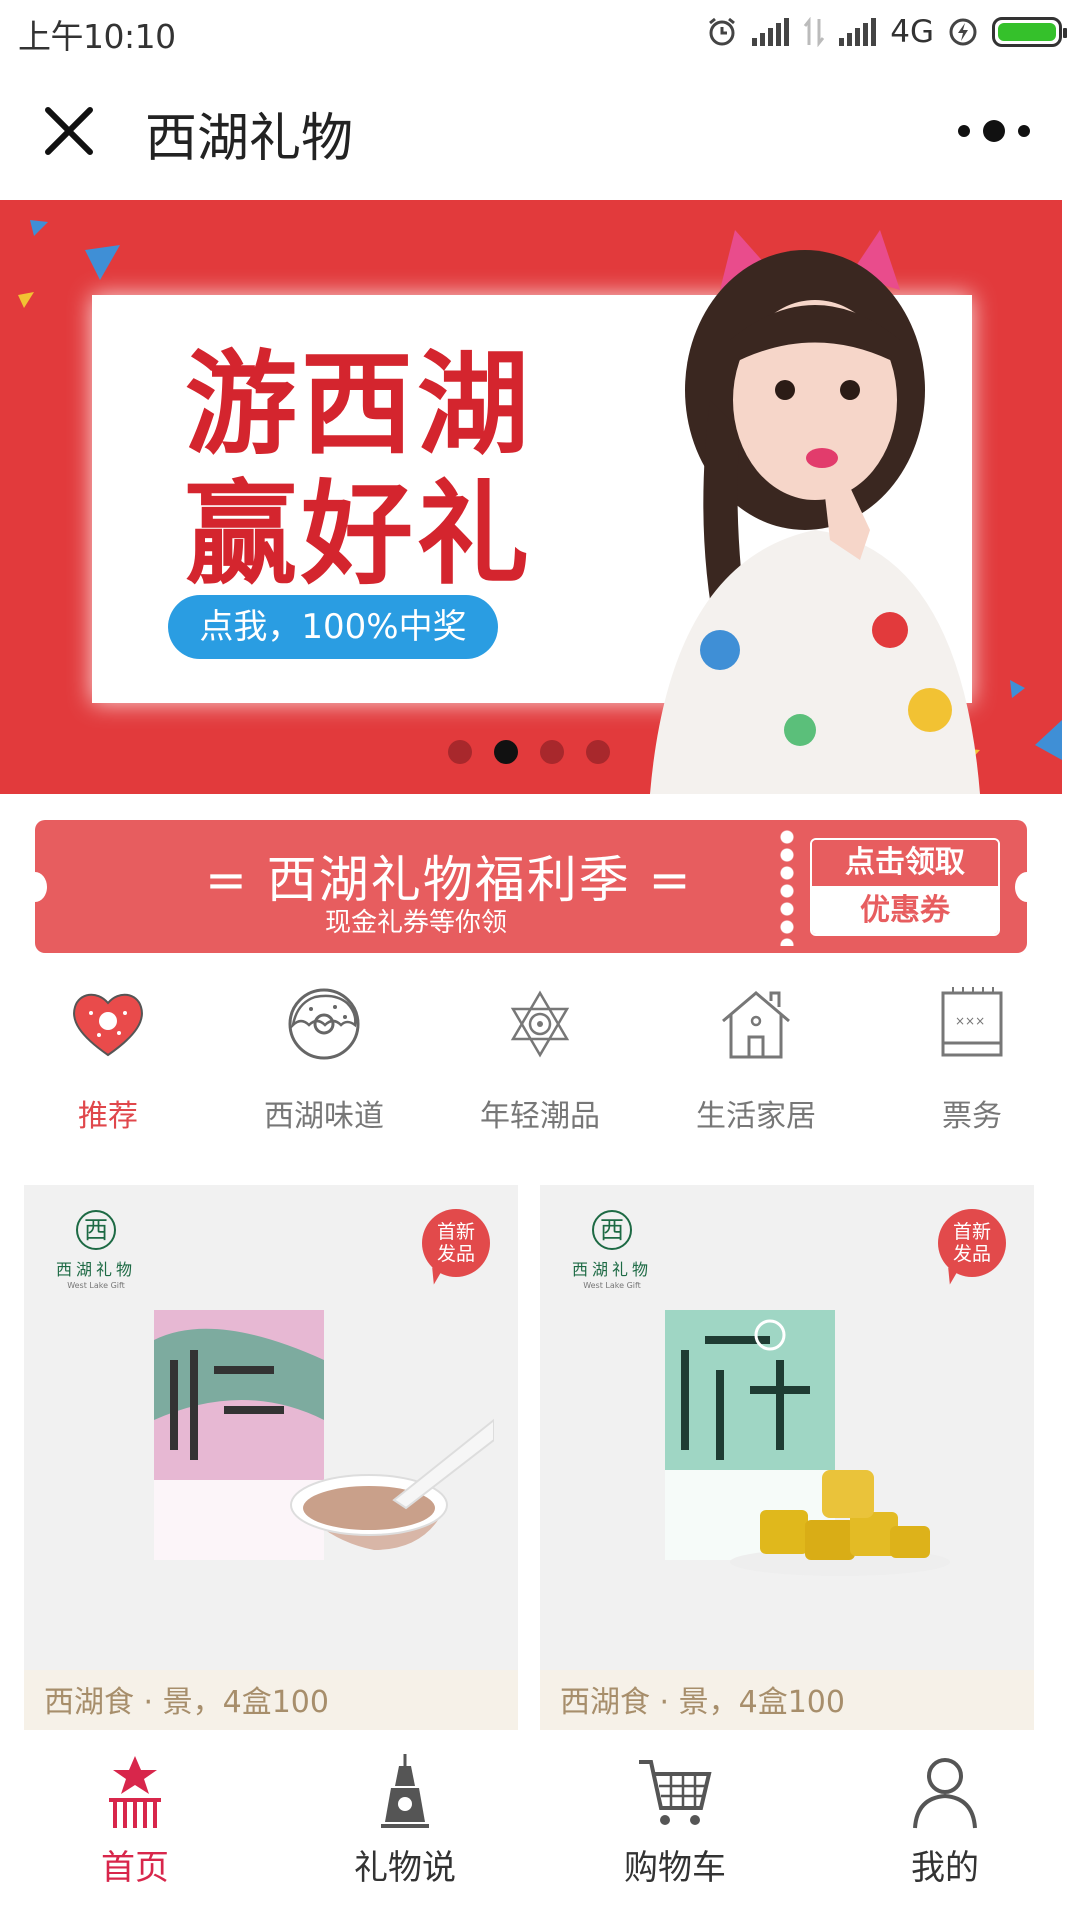  I want to click on model-photo, so click(815, 512).